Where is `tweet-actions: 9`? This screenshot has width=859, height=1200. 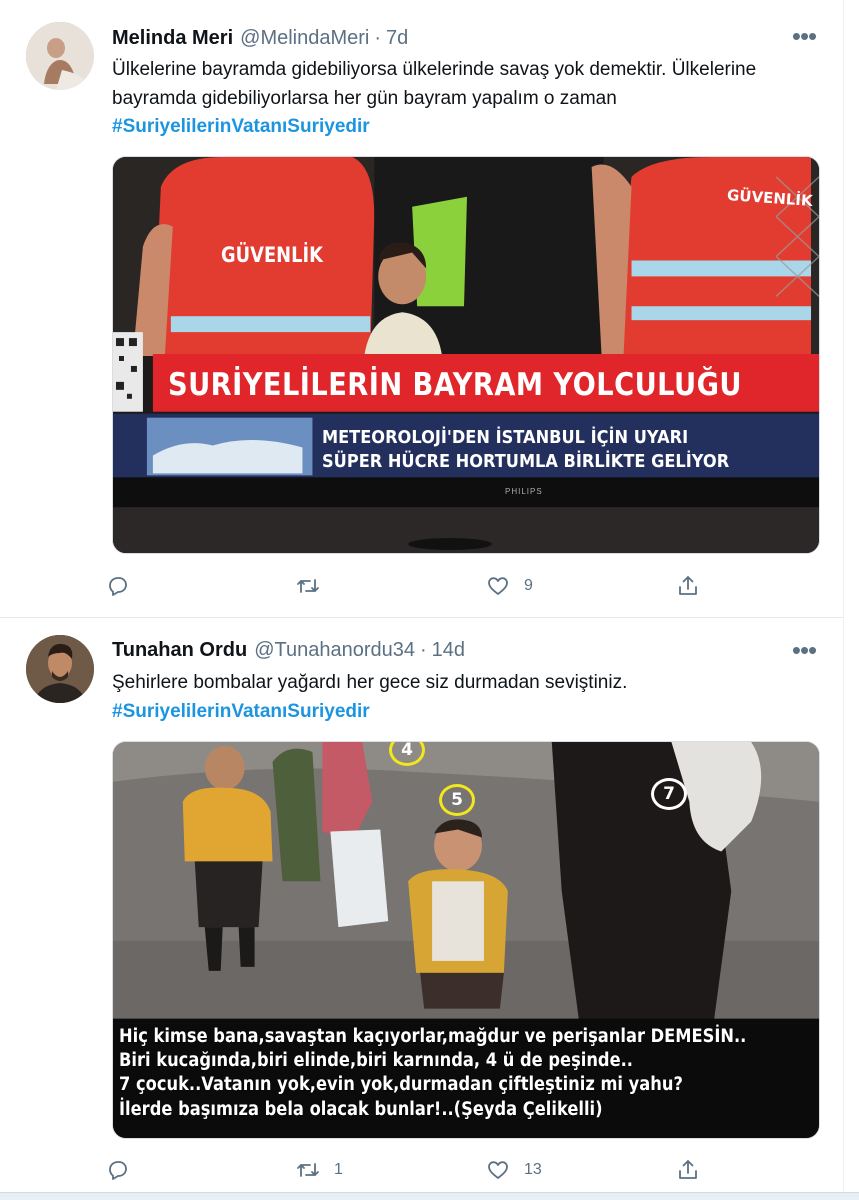
tweet-actions: 9 is located at coordinates (416, 586).